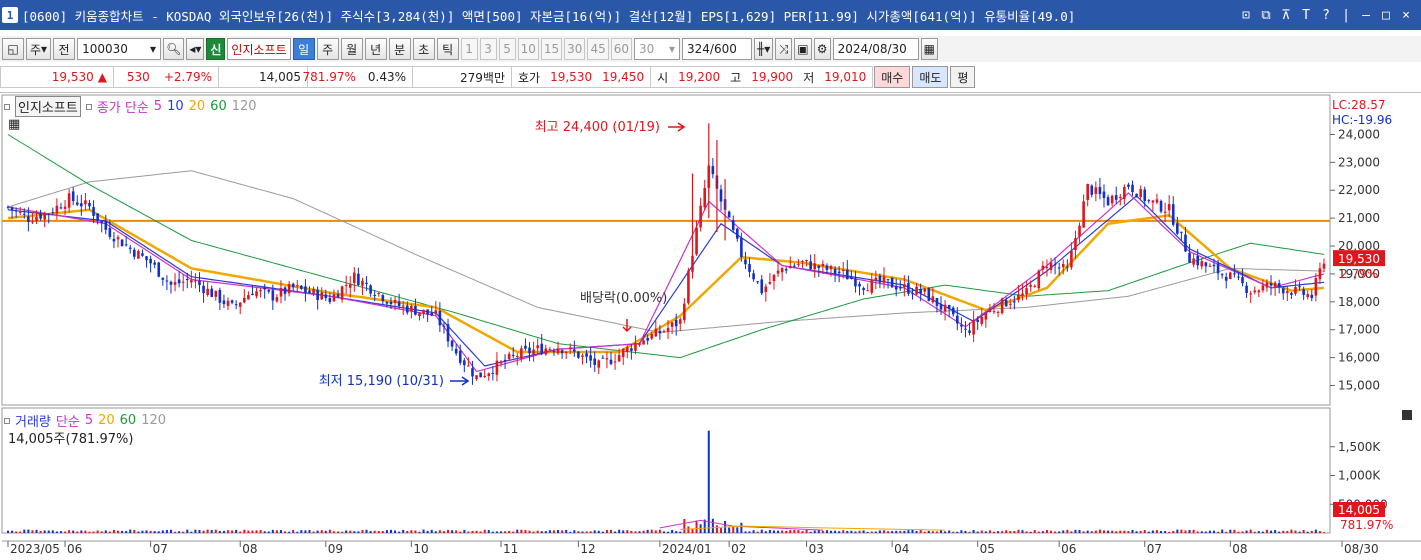 This screenshot has height=560, width=1421. What do you see at coordinates (699, 77) in the screenshot?
I see `open-value: 19,200` at bounding box center [699, 77].